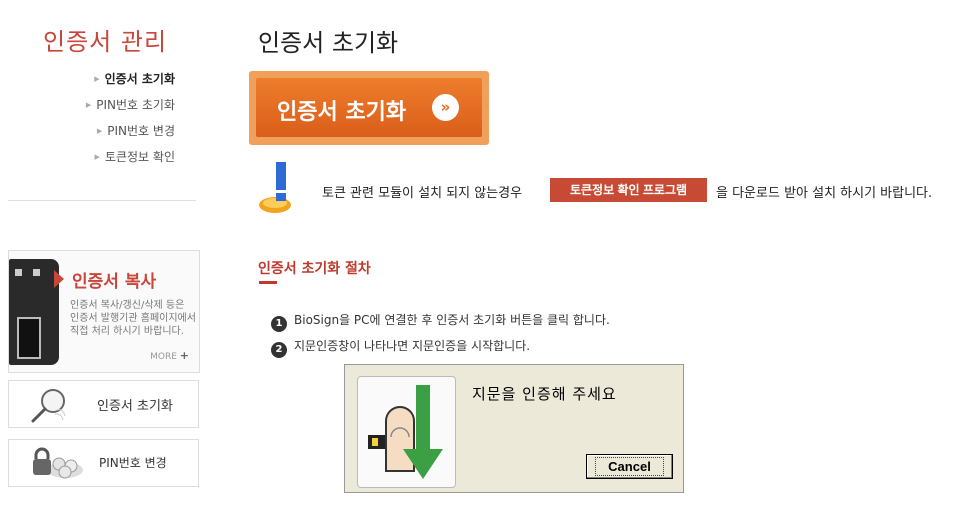  I want to click on step-number-badge: 2, so click(279, 350).